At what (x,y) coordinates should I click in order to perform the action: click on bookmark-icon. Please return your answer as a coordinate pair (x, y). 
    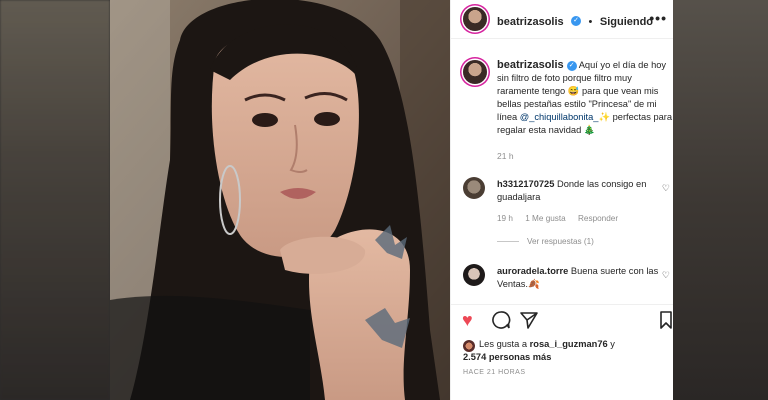
    Looking at the image, I should click on (666, 322).